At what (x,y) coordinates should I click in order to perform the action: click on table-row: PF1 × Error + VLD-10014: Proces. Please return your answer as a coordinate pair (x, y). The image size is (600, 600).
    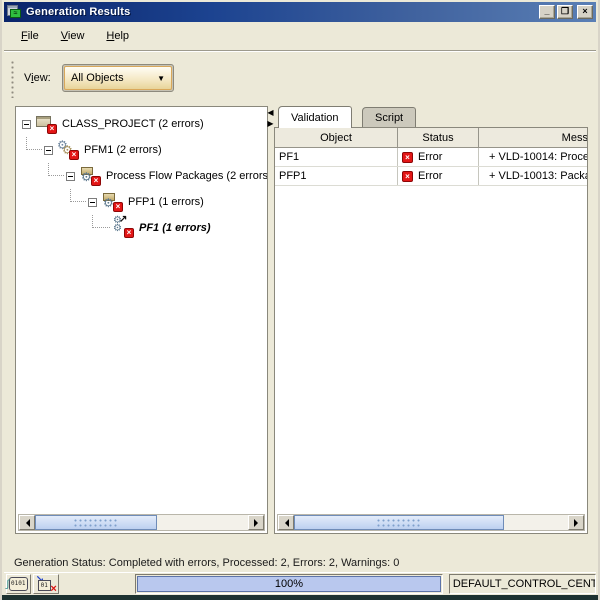
    Looking at the image, I should click on (431, 157).